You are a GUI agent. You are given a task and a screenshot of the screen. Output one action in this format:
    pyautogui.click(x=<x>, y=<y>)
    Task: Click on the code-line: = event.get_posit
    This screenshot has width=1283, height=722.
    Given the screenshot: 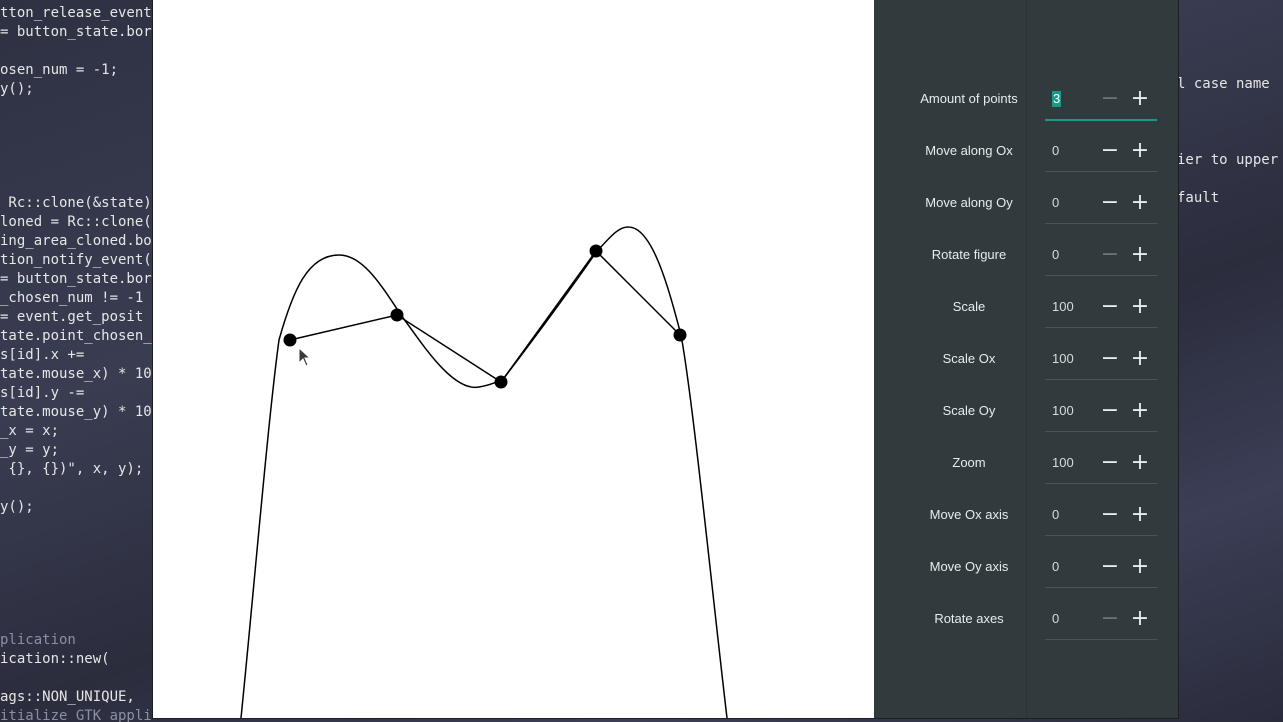 What is the action you would take?
    pyautogui.click(x=72, y=317)
    